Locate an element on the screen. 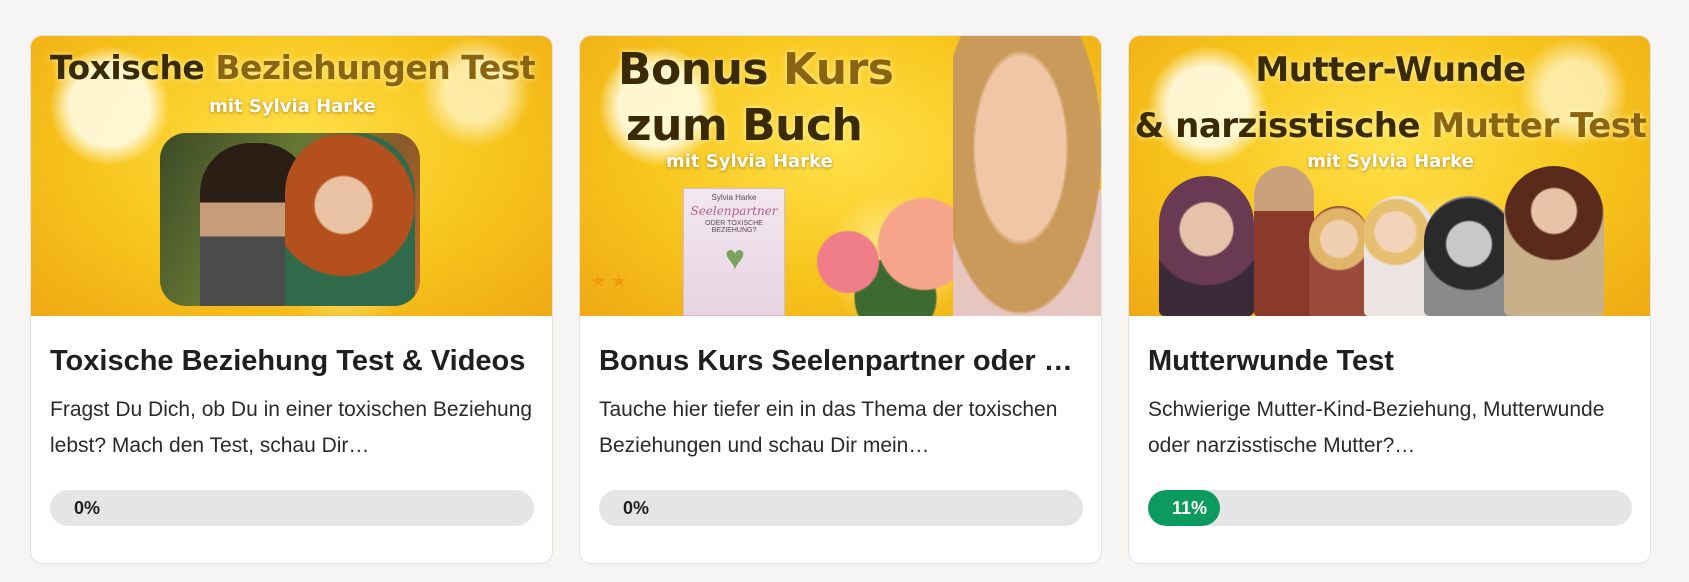 The image size is (1689, 582). thumbnail-title-part: & narzisstische is located at coordinates (1277, 126).